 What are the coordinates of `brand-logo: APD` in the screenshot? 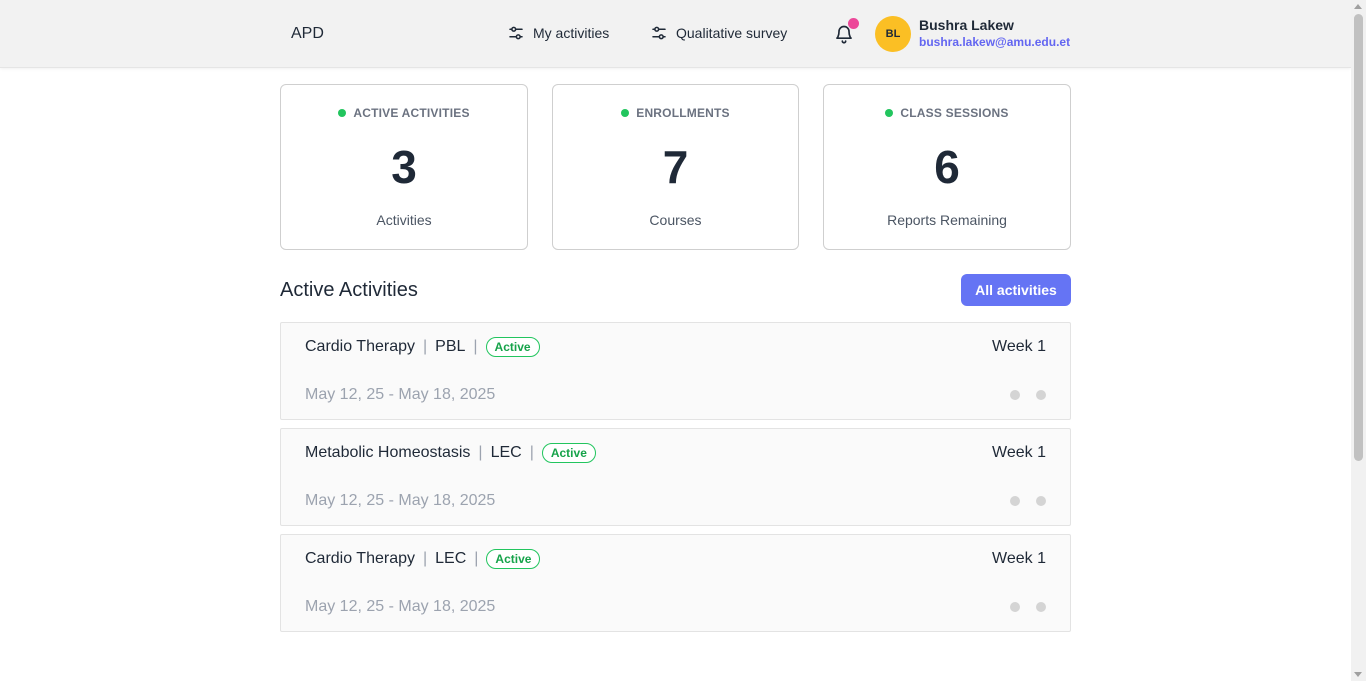 It's located at (307, 34).